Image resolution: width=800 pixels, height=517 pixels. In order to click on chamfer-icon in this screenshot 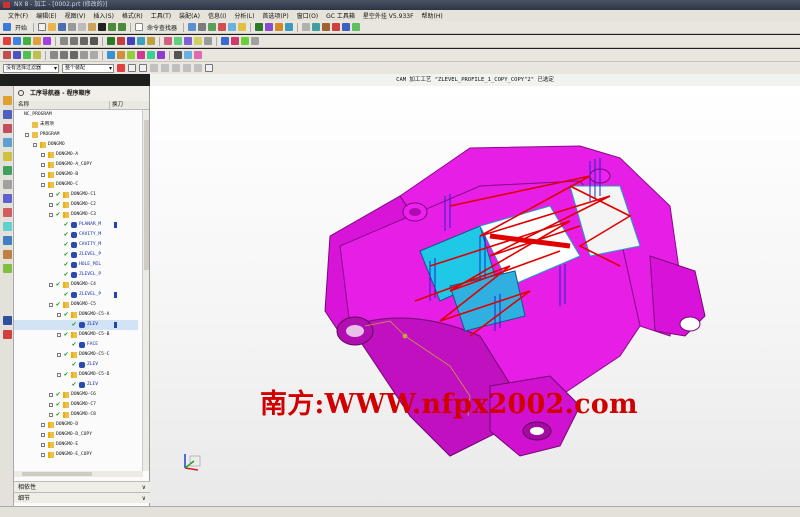, I will do `click(161, 55)`.